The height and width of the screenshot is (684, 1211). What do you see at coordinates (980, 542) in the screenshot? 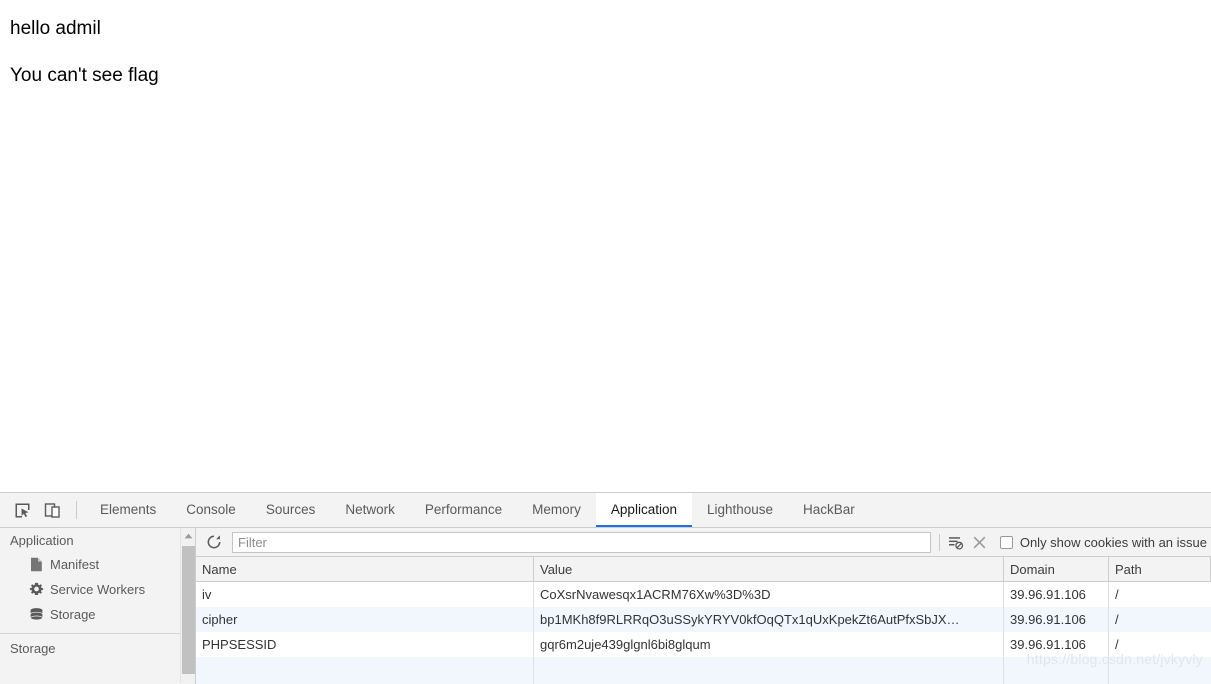
I see `clear-all-cookies-icon` at bounding box center [980, 542].